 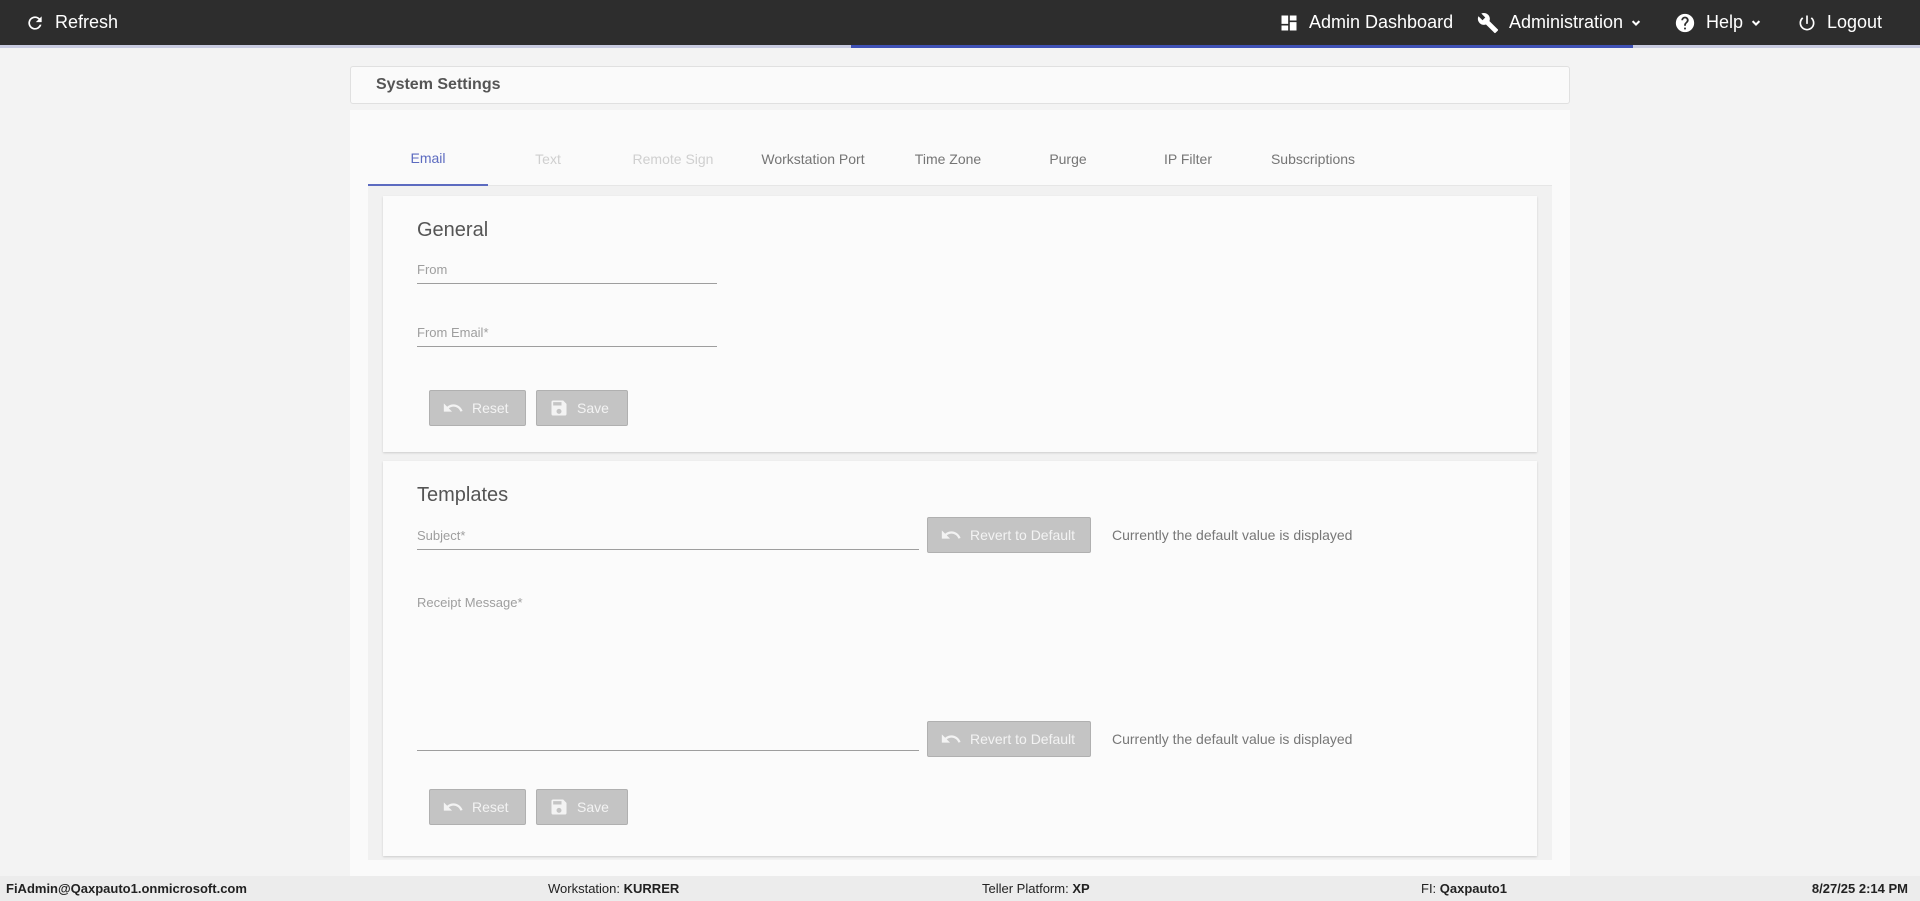 I want to click on admin-dashboard-button: Admin Dashboard, so click(x=1366, y=22).